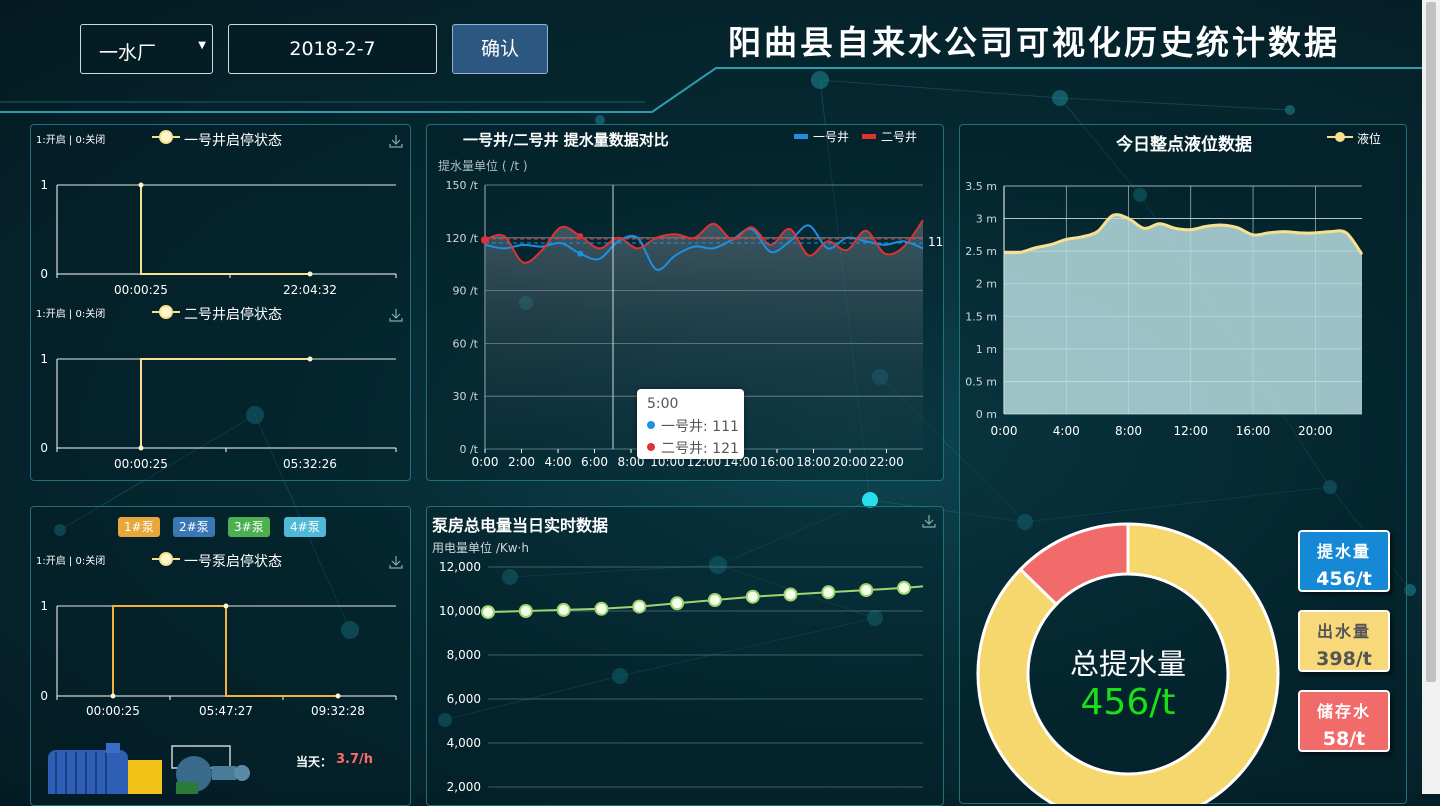 The width and height of the screenshot is (1440, 806). What do you see at coordinates (249, 527) in the screenshot?
I see `pump-tag-3: 3#泵` at bounding box center [249, 527].